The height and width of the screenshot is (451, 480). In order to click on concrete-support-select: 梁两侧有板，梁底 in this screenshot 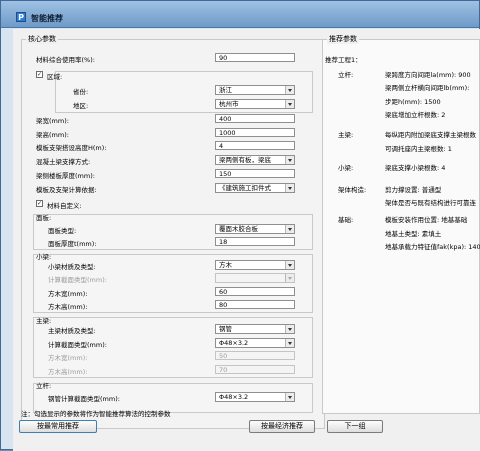, I will do `click(255, 160)`.